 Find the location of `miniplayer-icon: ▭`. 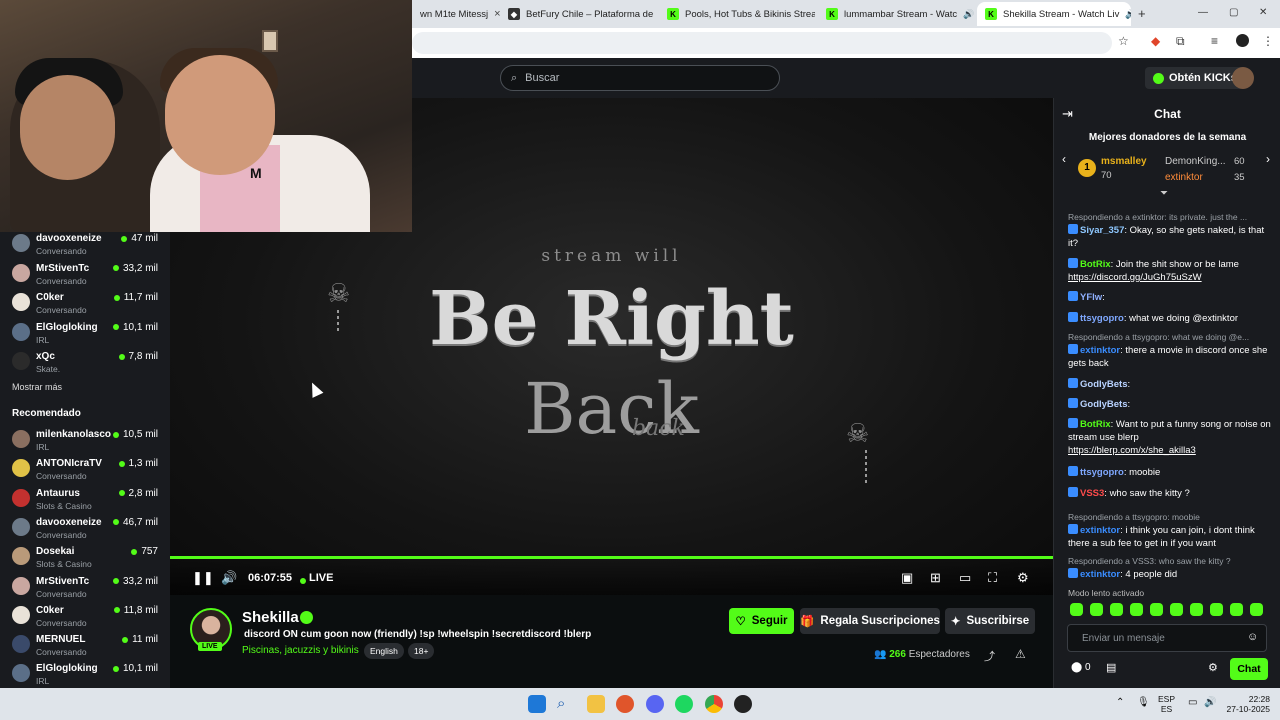

miniplayer-icon: ▭ is located at coordinates (965, 578).